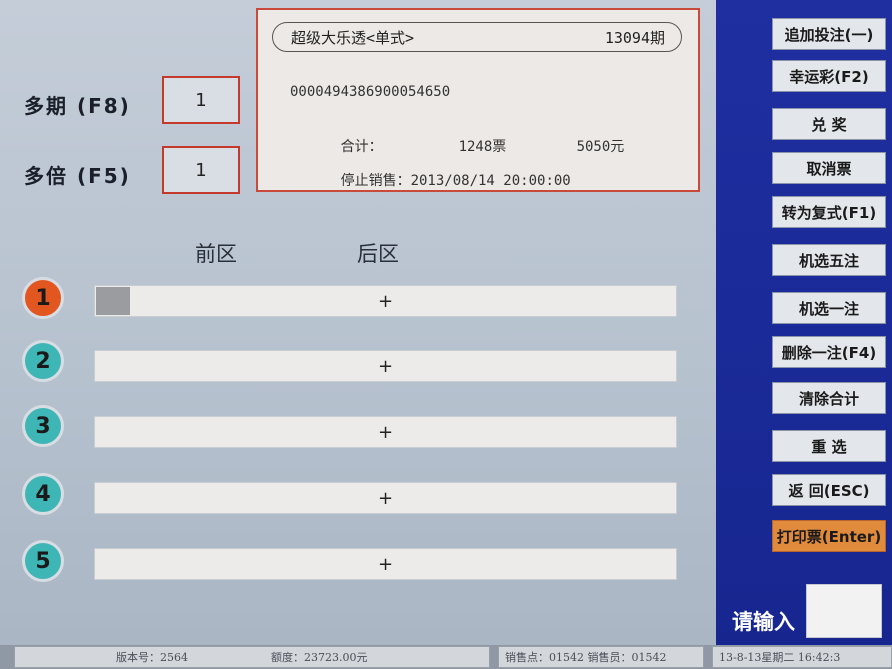 Image resolution: width=892 pixels, height=669 pixels. What do you see at coordinates (829, 308) in the screenshot?
I see `quick-pick-one-button: 机选一注` at bounding box center [829, 308].